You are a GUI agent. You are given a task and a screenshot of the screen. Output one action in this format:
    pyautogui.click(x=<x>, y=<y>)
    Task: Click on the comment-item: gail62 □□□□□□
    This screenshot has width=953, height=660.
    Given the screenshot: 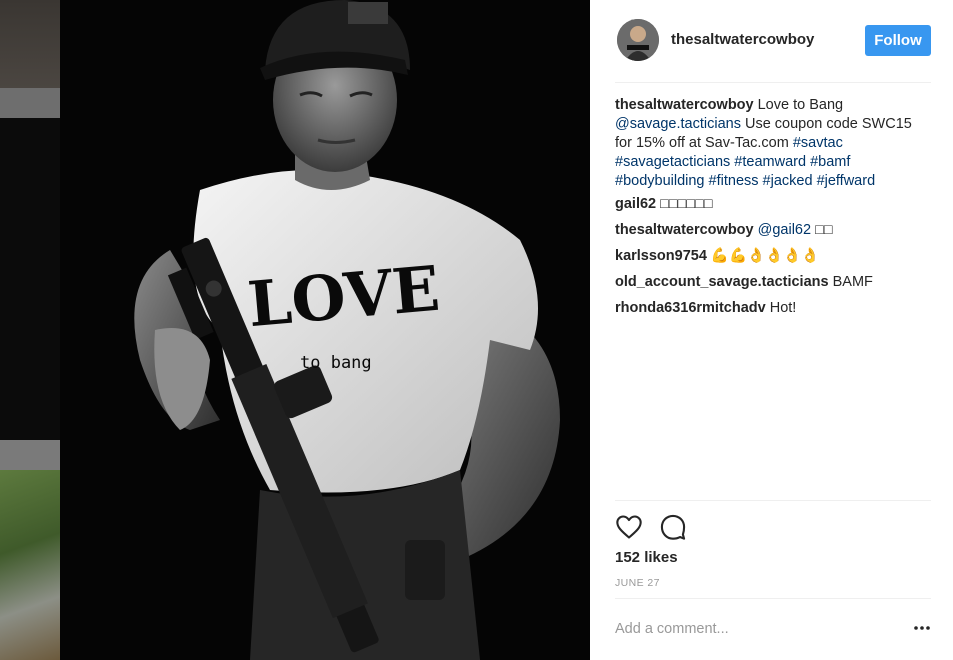 What is the action you would take?
    pyautogui.click(x=773, y=204)
    